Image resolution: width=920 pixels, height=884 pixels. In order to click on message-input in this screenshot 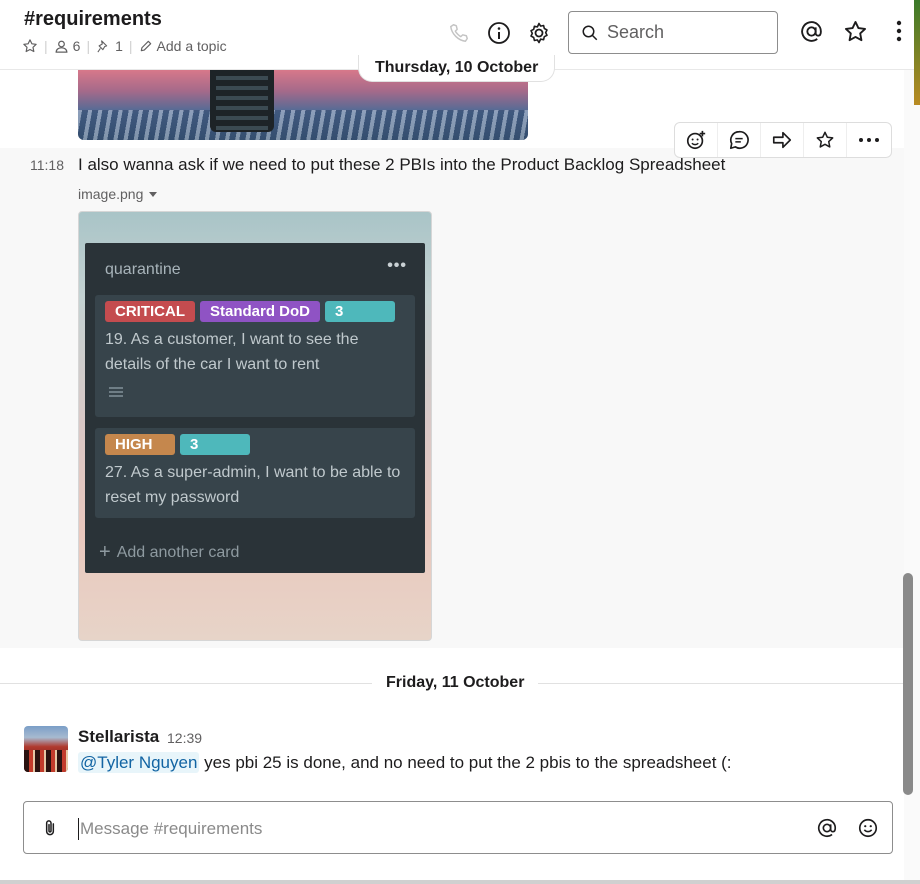, I will do `click(430, 829)`.